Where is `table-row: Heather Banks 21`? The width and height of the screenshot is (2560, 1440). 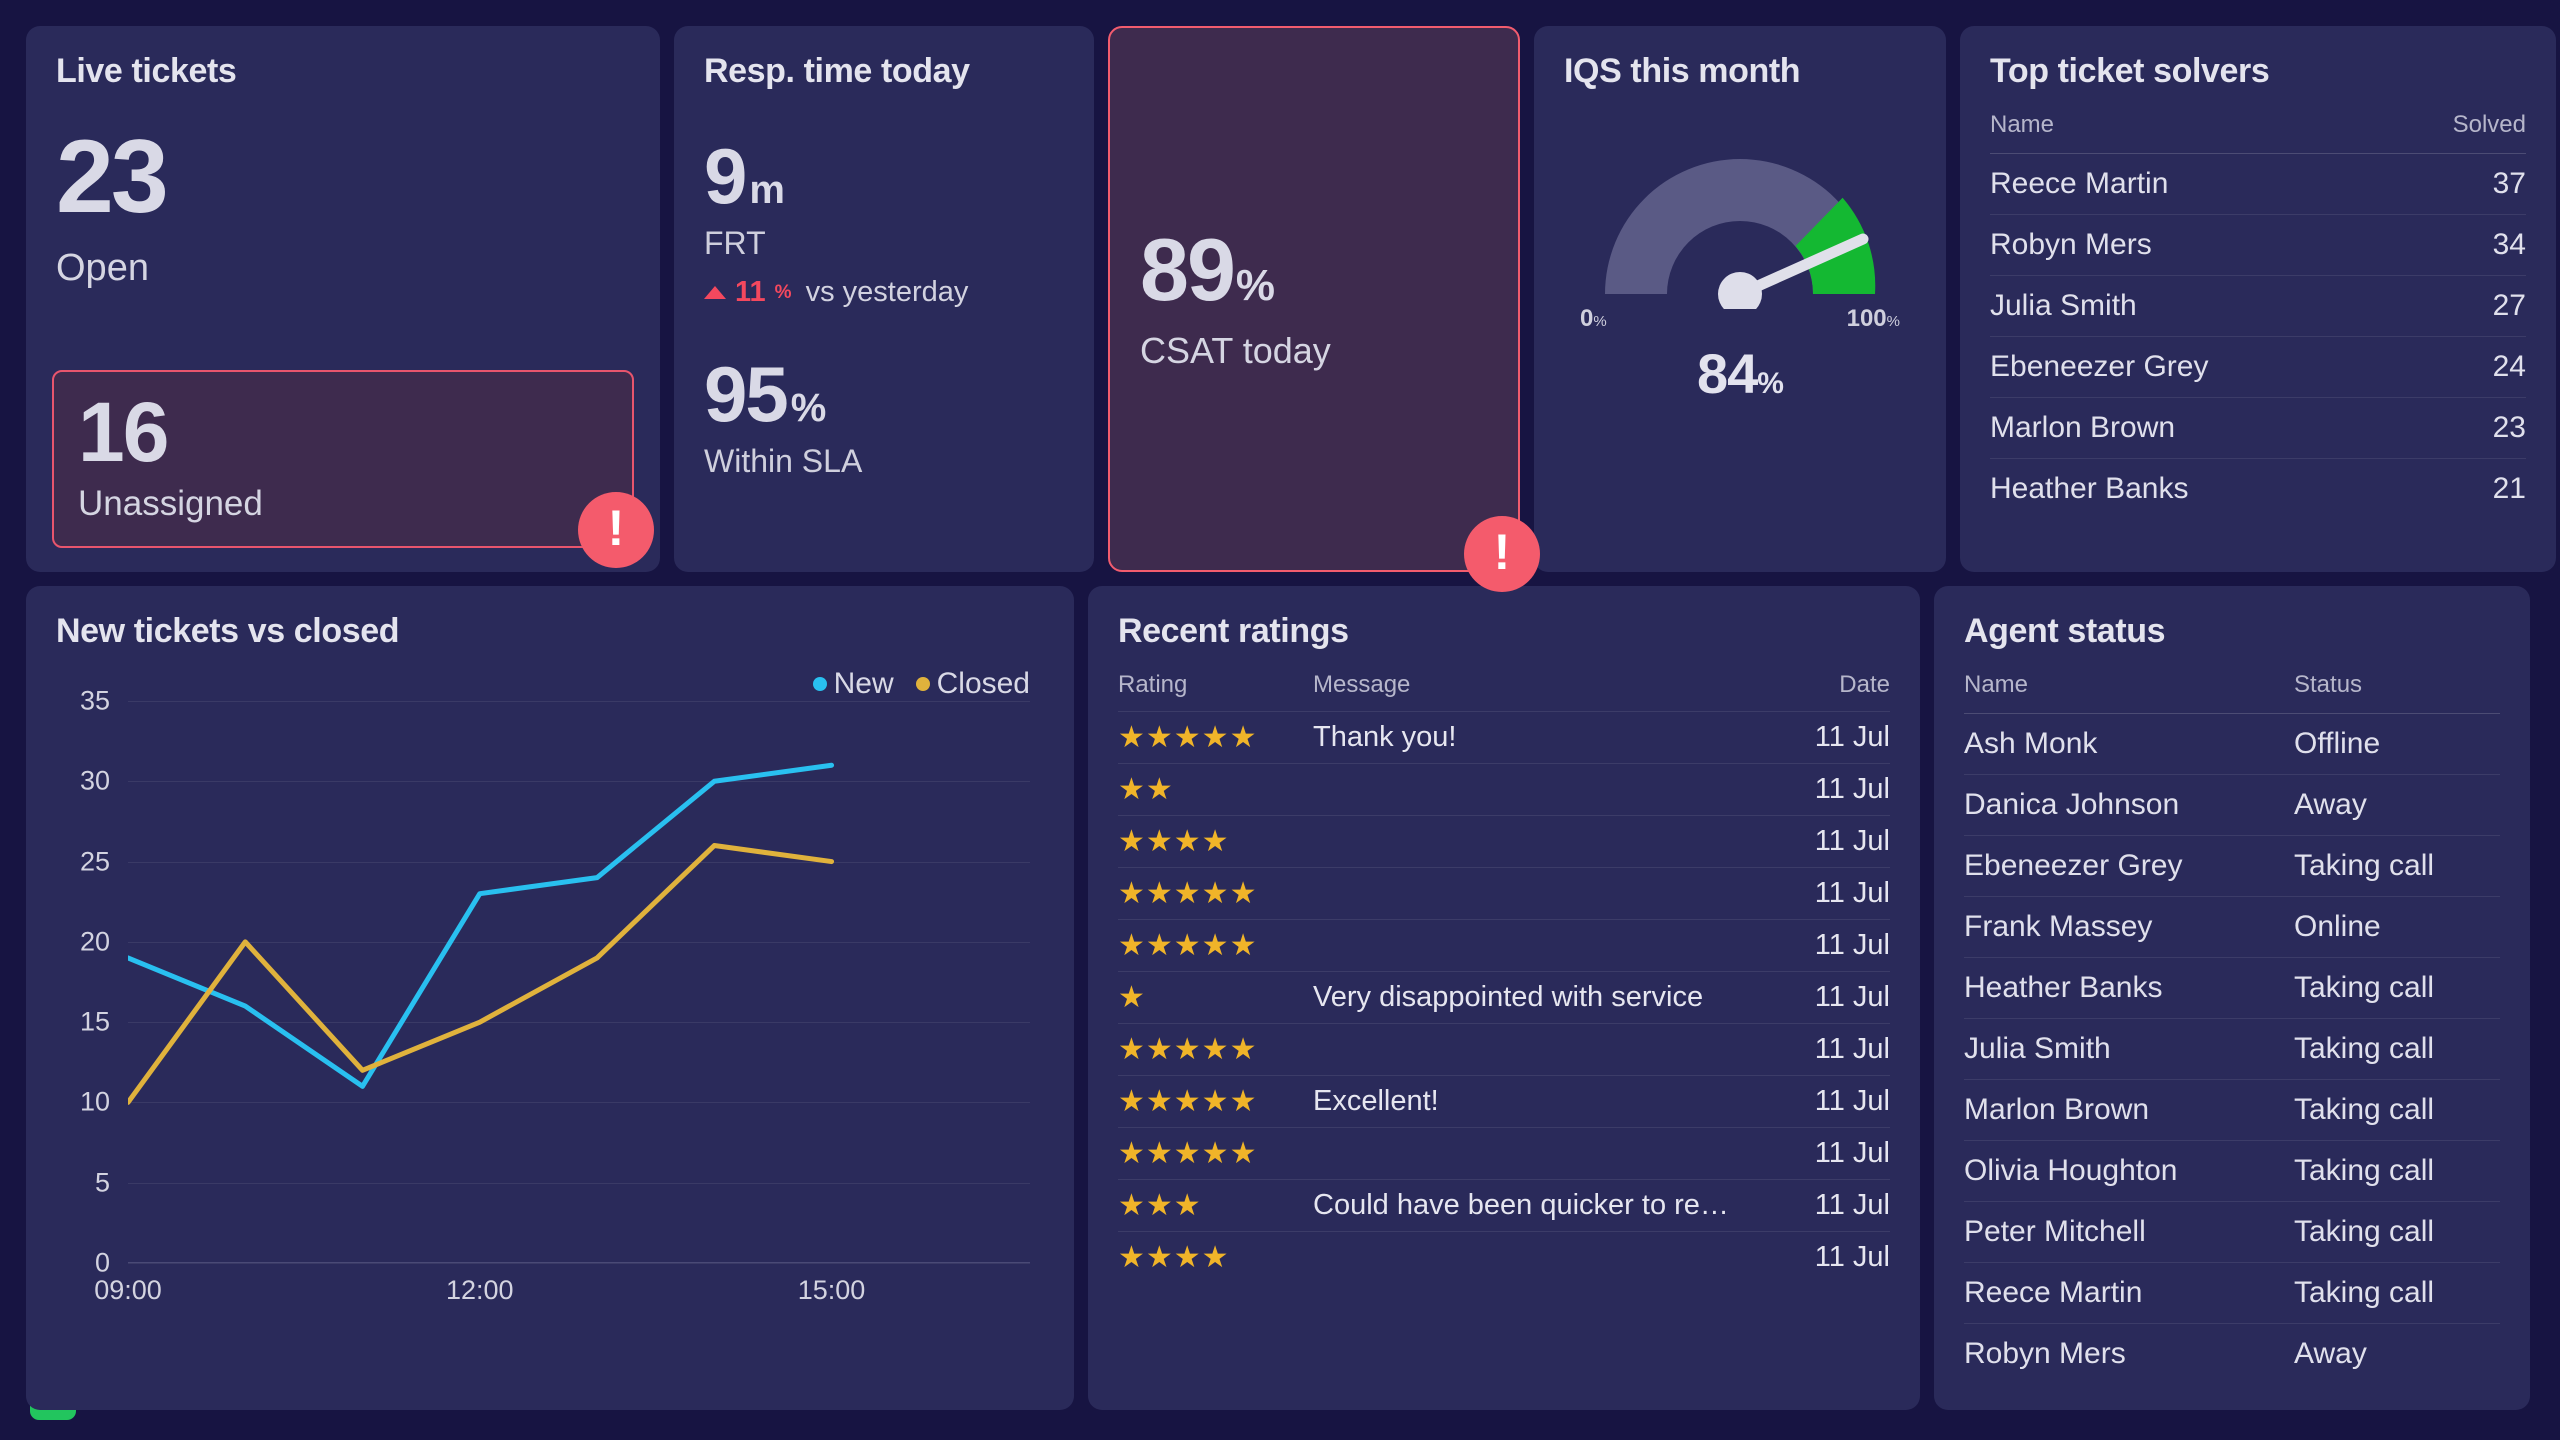 table-row: Heather Banks 21 is located at coordinates (2258, 488).